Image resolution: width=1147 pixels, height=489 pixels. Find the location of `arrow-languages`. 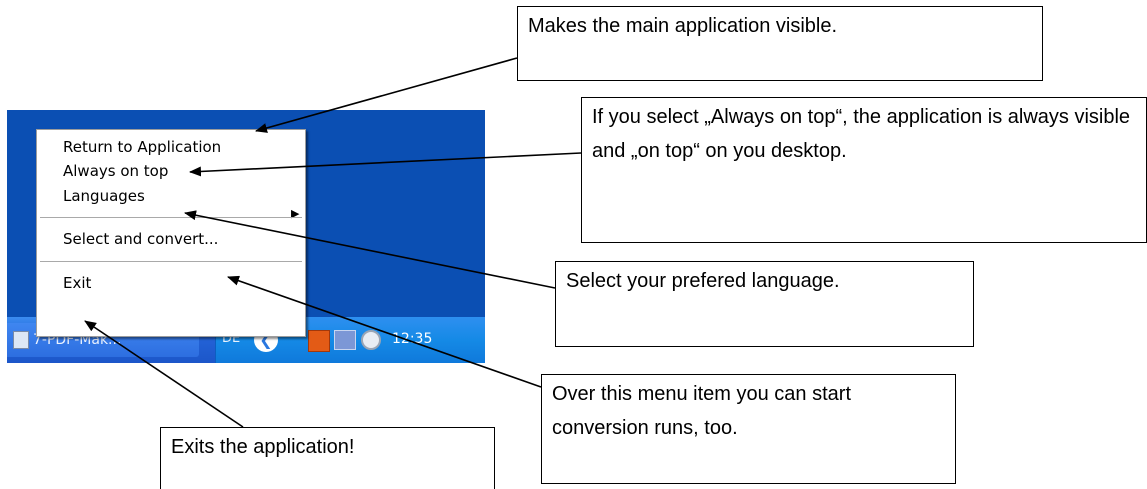

arrow-languages is located at coordinates (370, 249).